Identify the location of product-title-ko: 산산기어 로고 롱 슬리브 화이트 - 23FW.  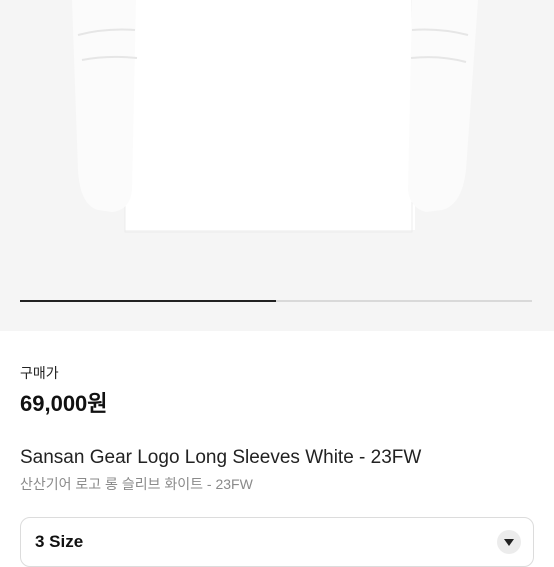
(136, 484).